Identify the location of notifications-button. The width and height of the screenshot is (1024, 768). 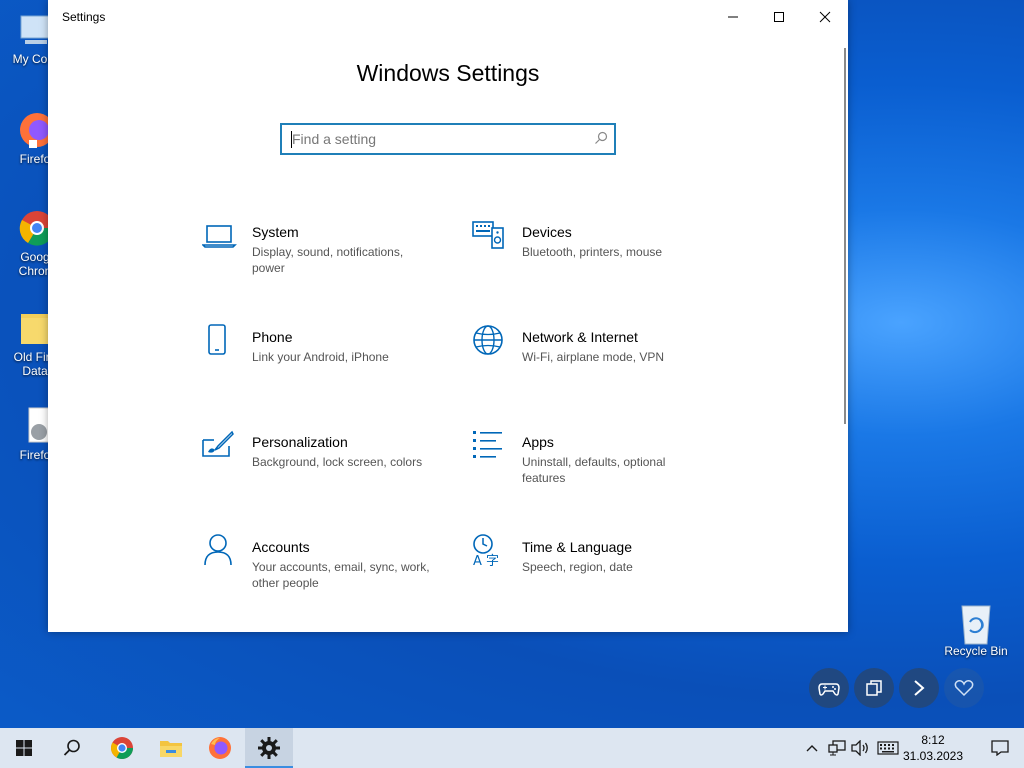
(1000, 748).